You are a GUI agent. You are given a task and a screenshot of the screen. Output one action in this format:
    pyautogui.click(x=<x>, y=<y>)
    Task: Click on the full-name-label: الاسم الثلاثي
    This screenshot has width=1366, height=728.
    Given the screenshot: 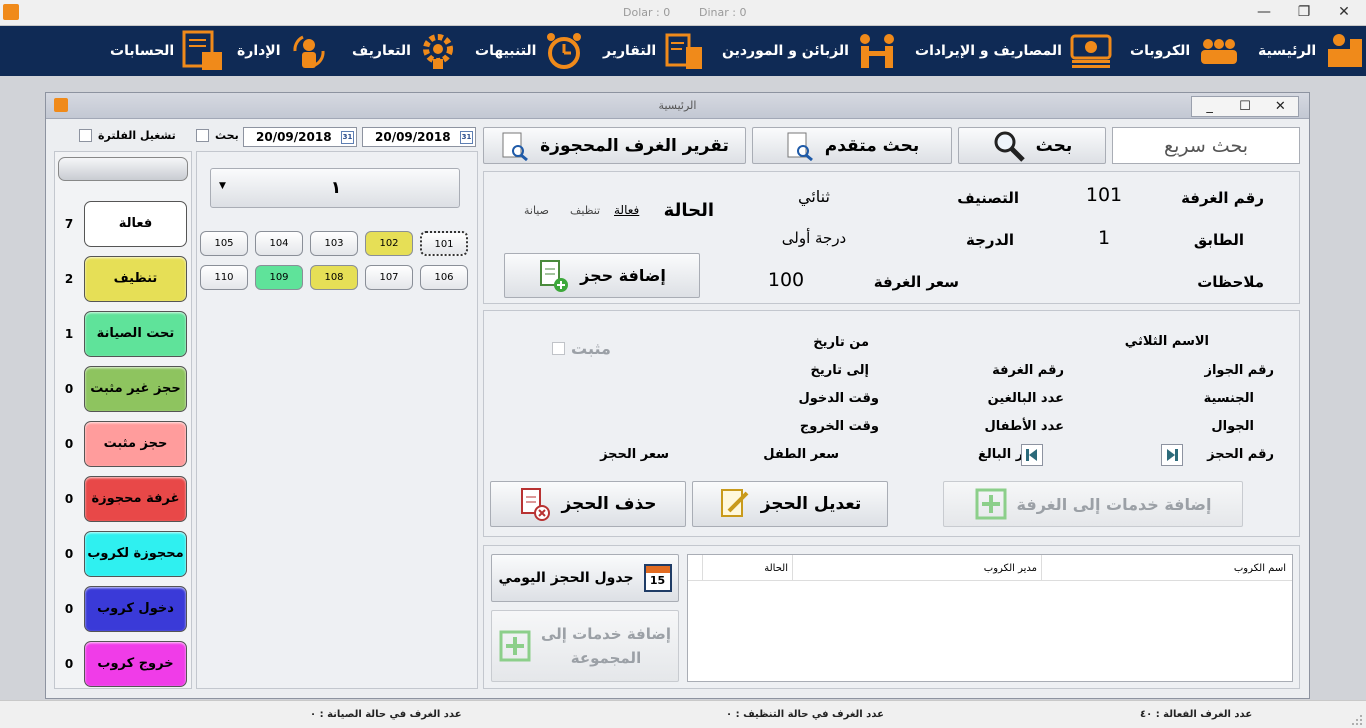 What is the action you would take?
    pyautogui.click(x=1166, y=341)
    